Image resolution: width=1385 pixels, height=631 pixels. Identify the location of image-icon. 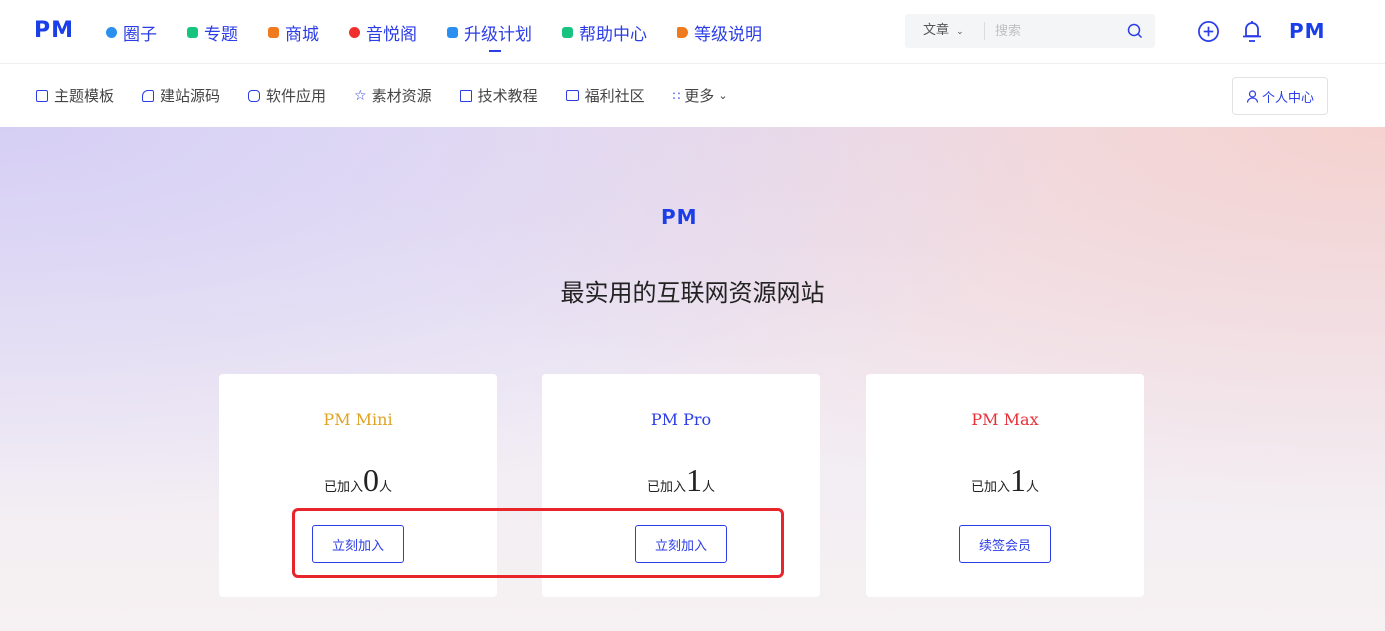
(572, 95).